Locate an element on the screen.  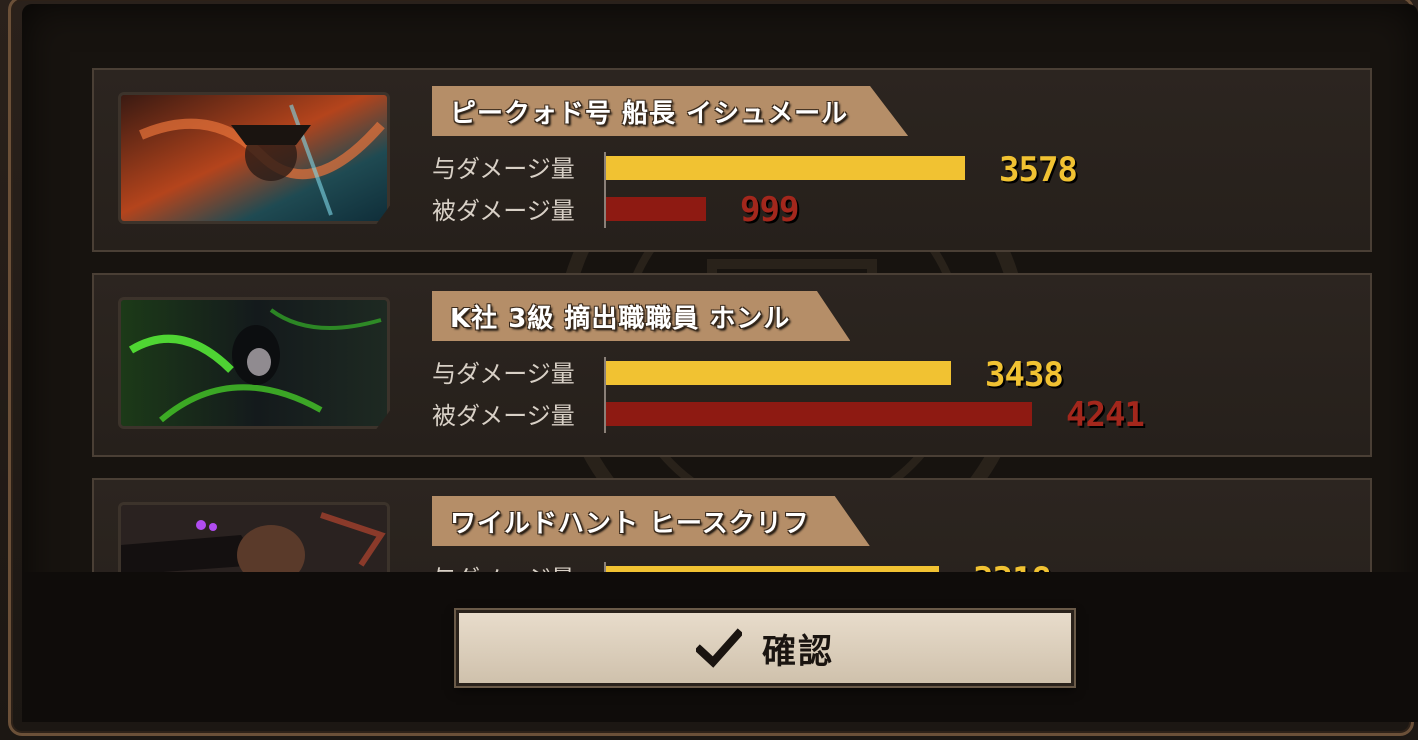
damage-taken-value: 4241 is located at coordinates (1105, 415).